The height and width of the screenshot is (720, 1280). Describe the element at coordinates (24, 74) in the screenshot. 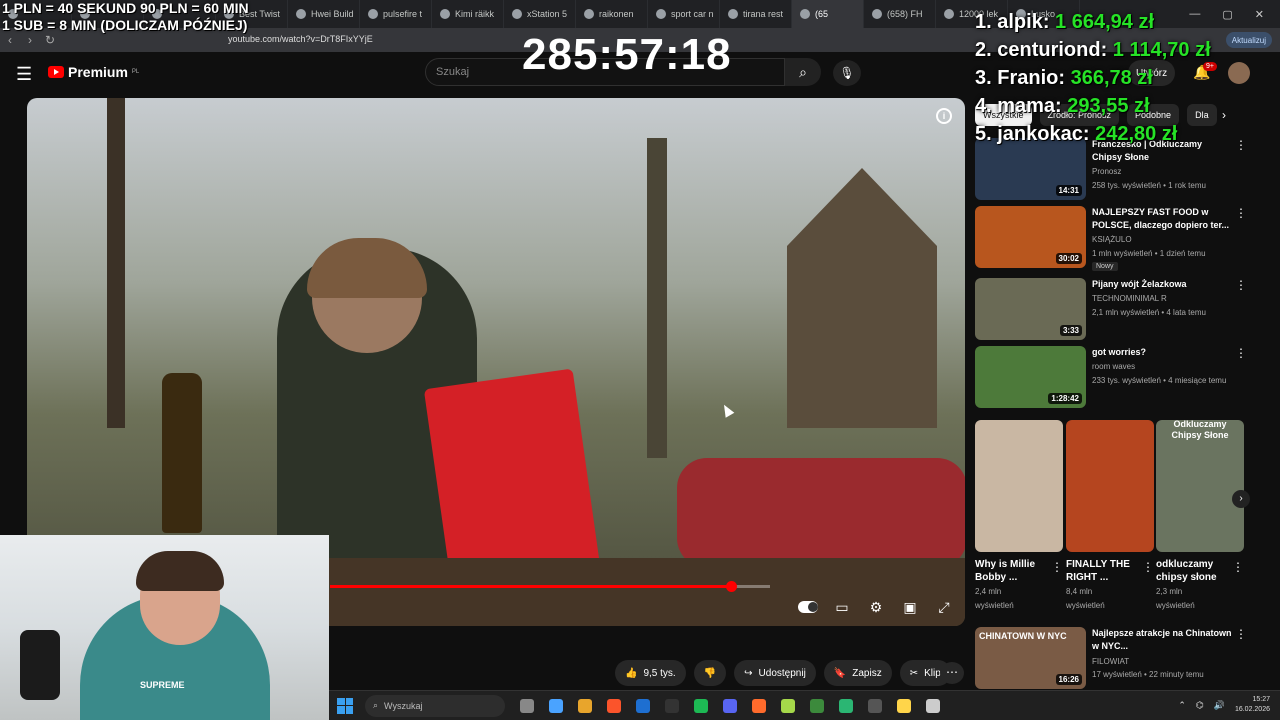

I see `hamburger-menu-icon: ☰` at that location.